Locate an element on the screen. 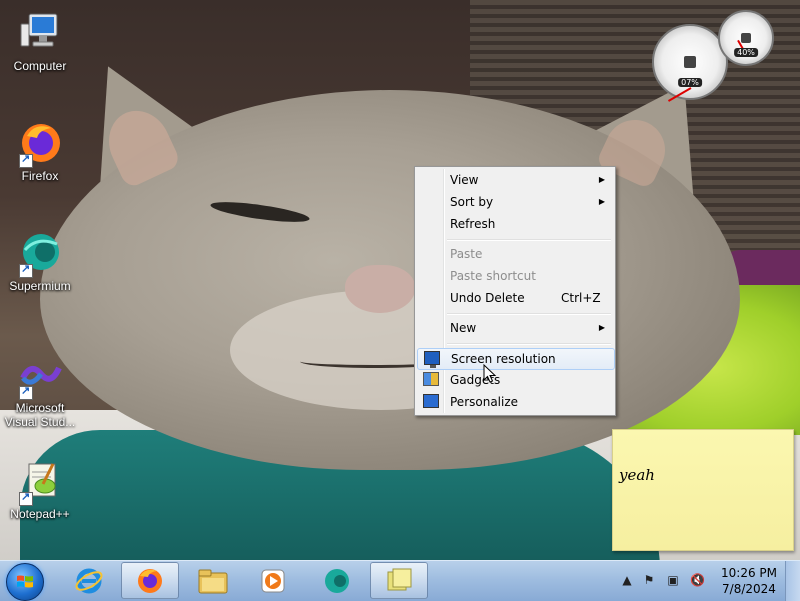  cat-nose is located at coordinates (380, 289).